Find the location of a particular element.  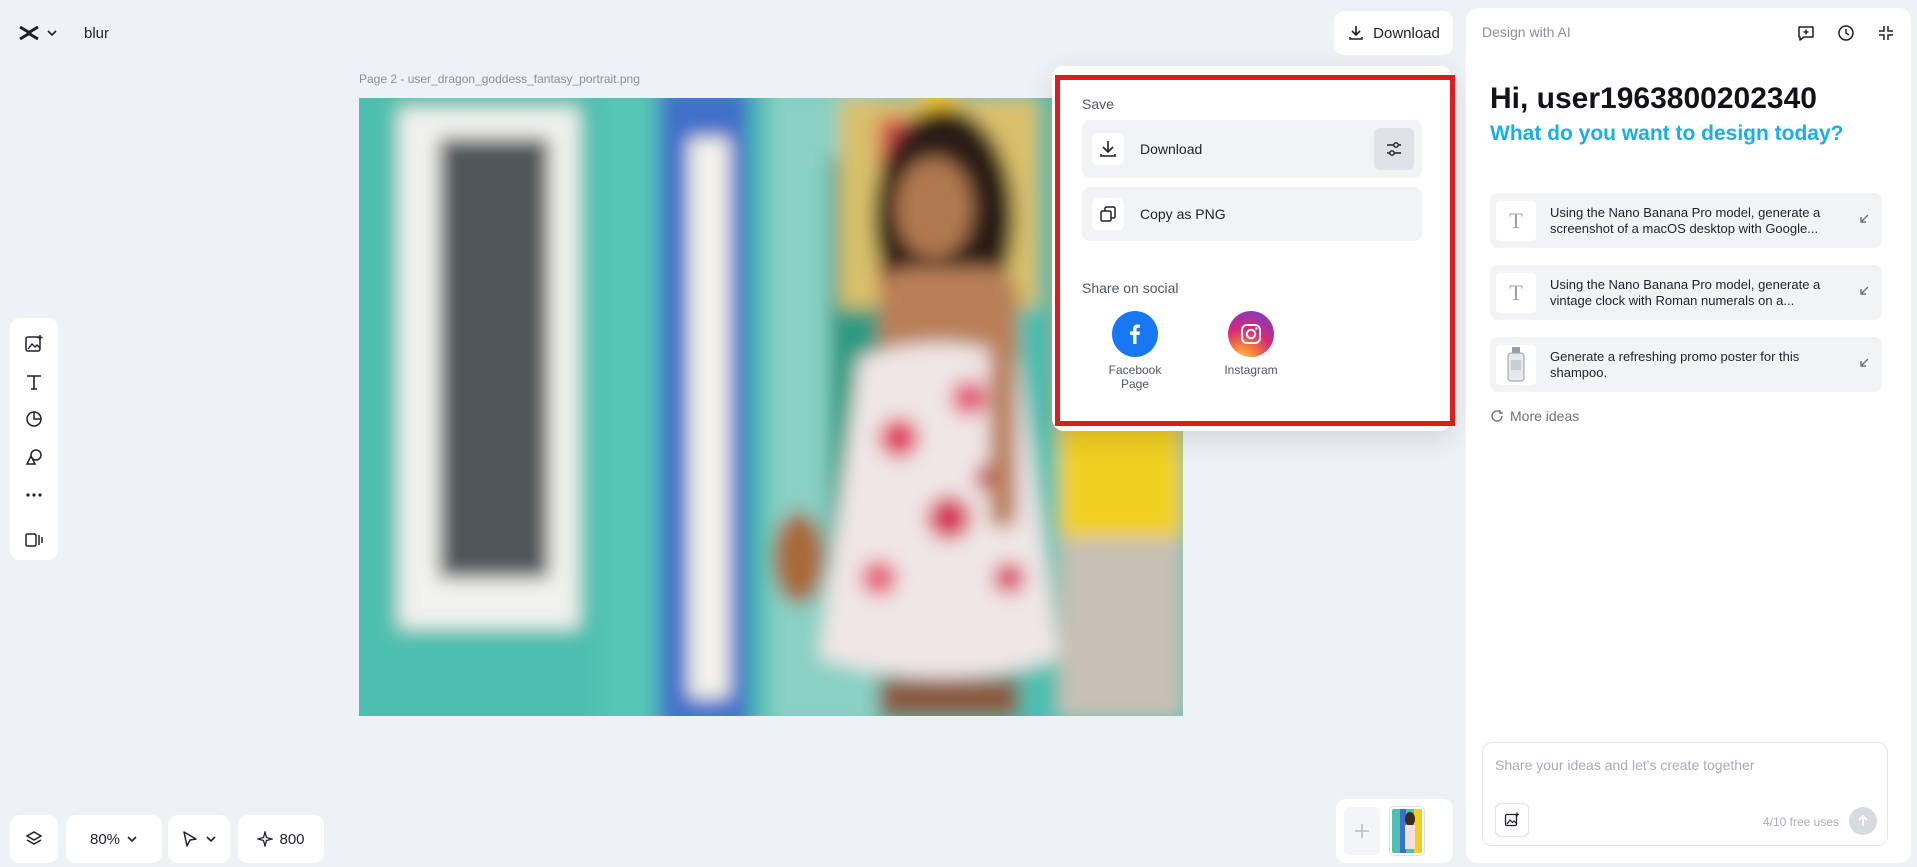

collapse-icon is located at coordinates (1886, 33).